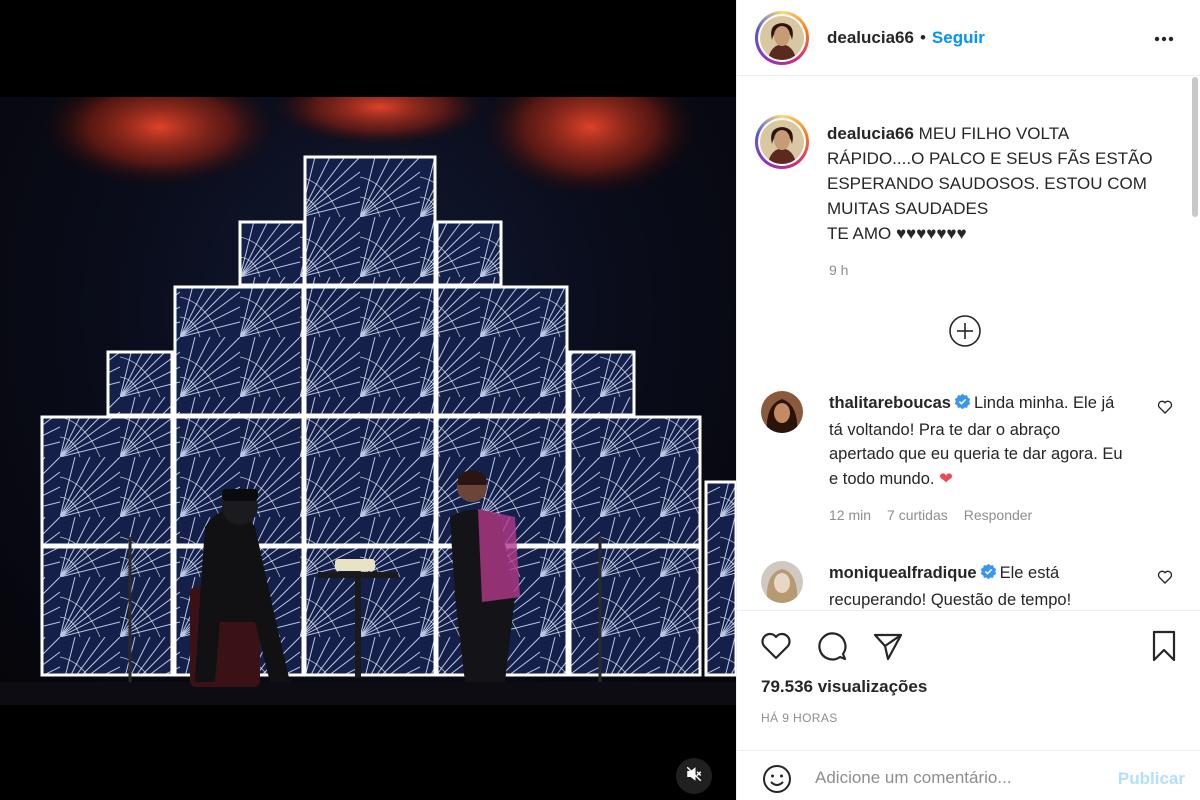 Image resolution: width=1200 pixels, height=800 pixels. I want to click on author-username-link: dealucia66, so click(870, 38).